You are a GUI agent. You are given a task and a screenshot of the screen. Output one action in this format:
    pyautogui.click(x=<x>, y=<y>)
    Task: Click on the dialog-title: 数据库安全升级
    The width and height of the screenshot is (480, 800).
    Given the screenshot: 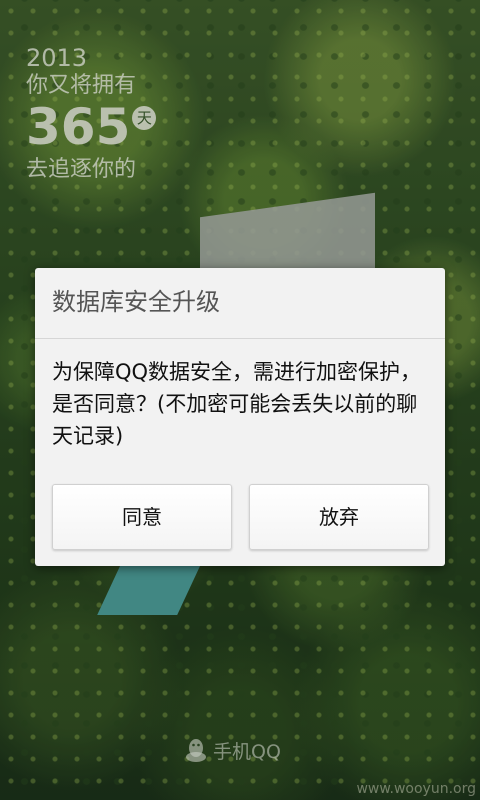 What is the action you would take?
    pyautogui.click(x=136, y=302)
    